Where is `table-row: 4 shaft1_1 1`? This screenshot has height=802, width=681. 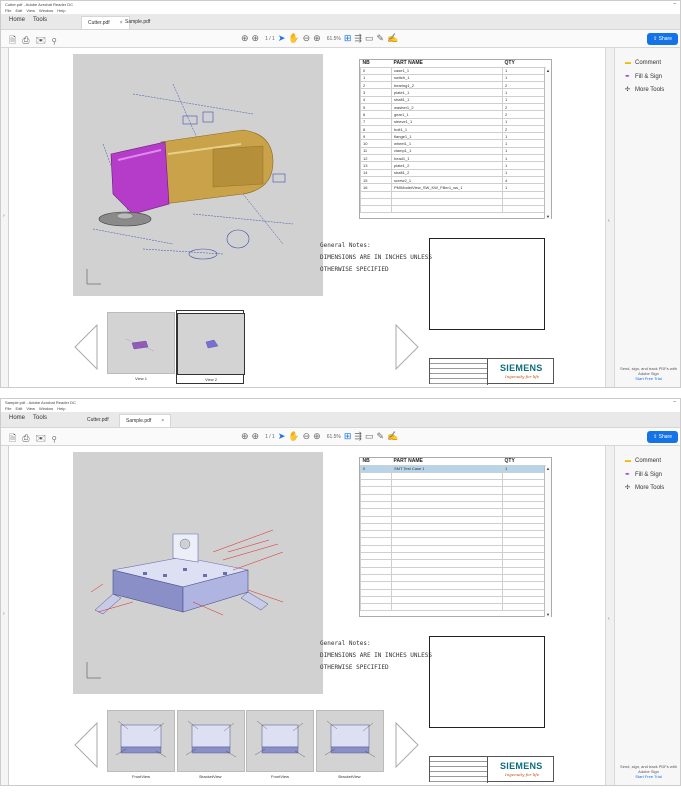
table-row: 4 shaft1_1 1 is located at coordinates (453, 100).